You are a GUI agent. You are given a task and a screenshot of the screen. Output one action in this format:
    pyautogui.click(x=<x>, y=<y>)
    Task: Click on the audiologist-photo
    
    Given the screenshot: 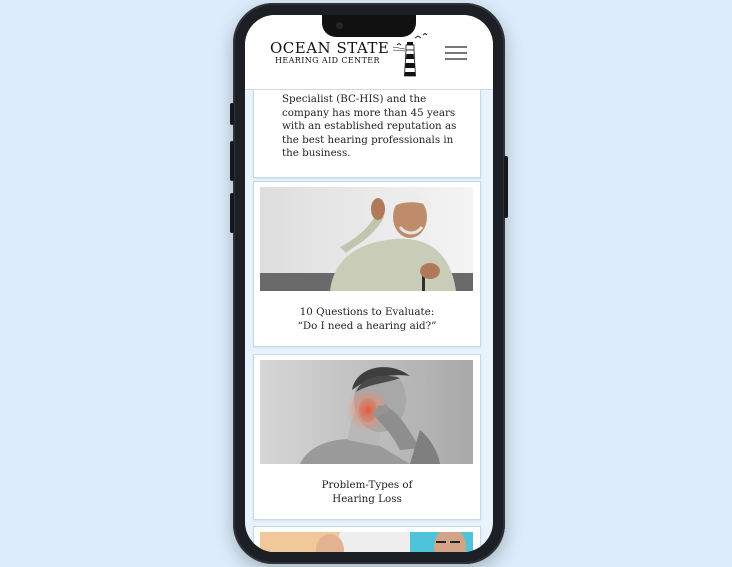 What is the action you would take?
    pyautogui.click(x=366, y=542)
    